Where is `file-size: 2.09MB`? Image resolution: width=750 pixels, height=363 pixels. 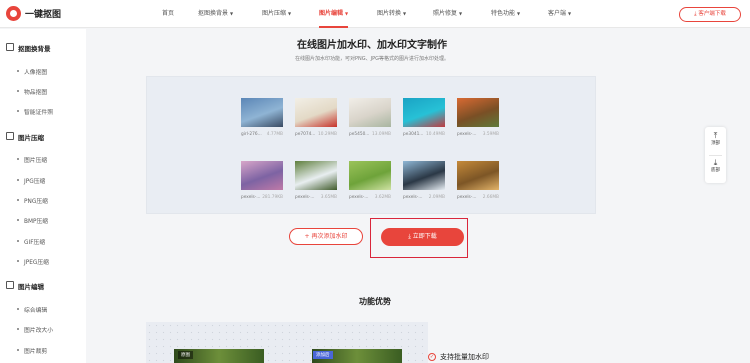
file-size: 2.09MB is located at coordinates (436, 197).